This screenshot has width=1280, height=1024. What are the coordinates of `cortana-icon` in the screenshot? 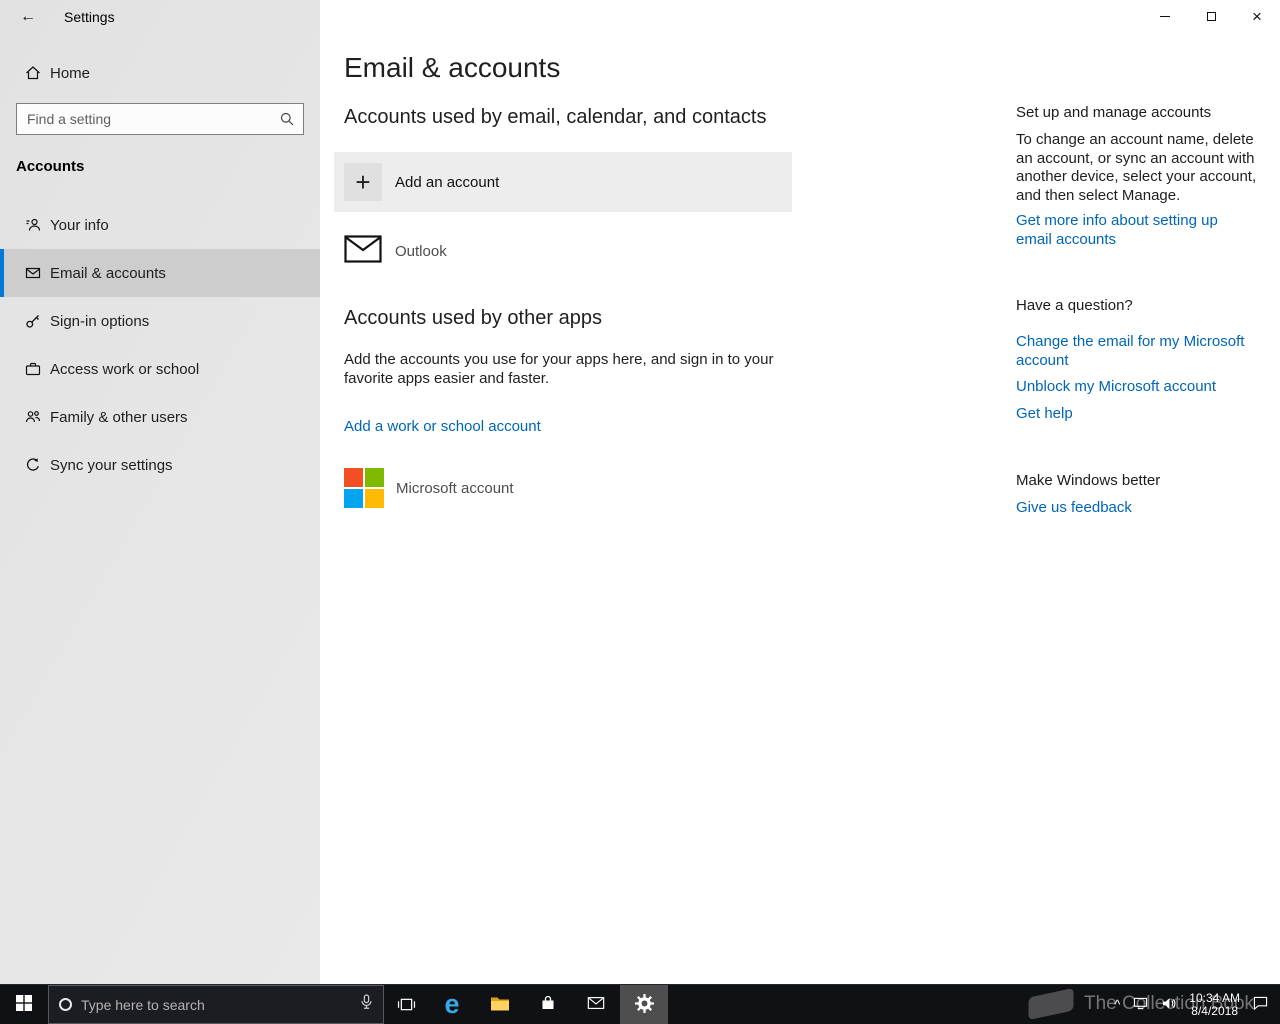 It's located at (65, 1004).